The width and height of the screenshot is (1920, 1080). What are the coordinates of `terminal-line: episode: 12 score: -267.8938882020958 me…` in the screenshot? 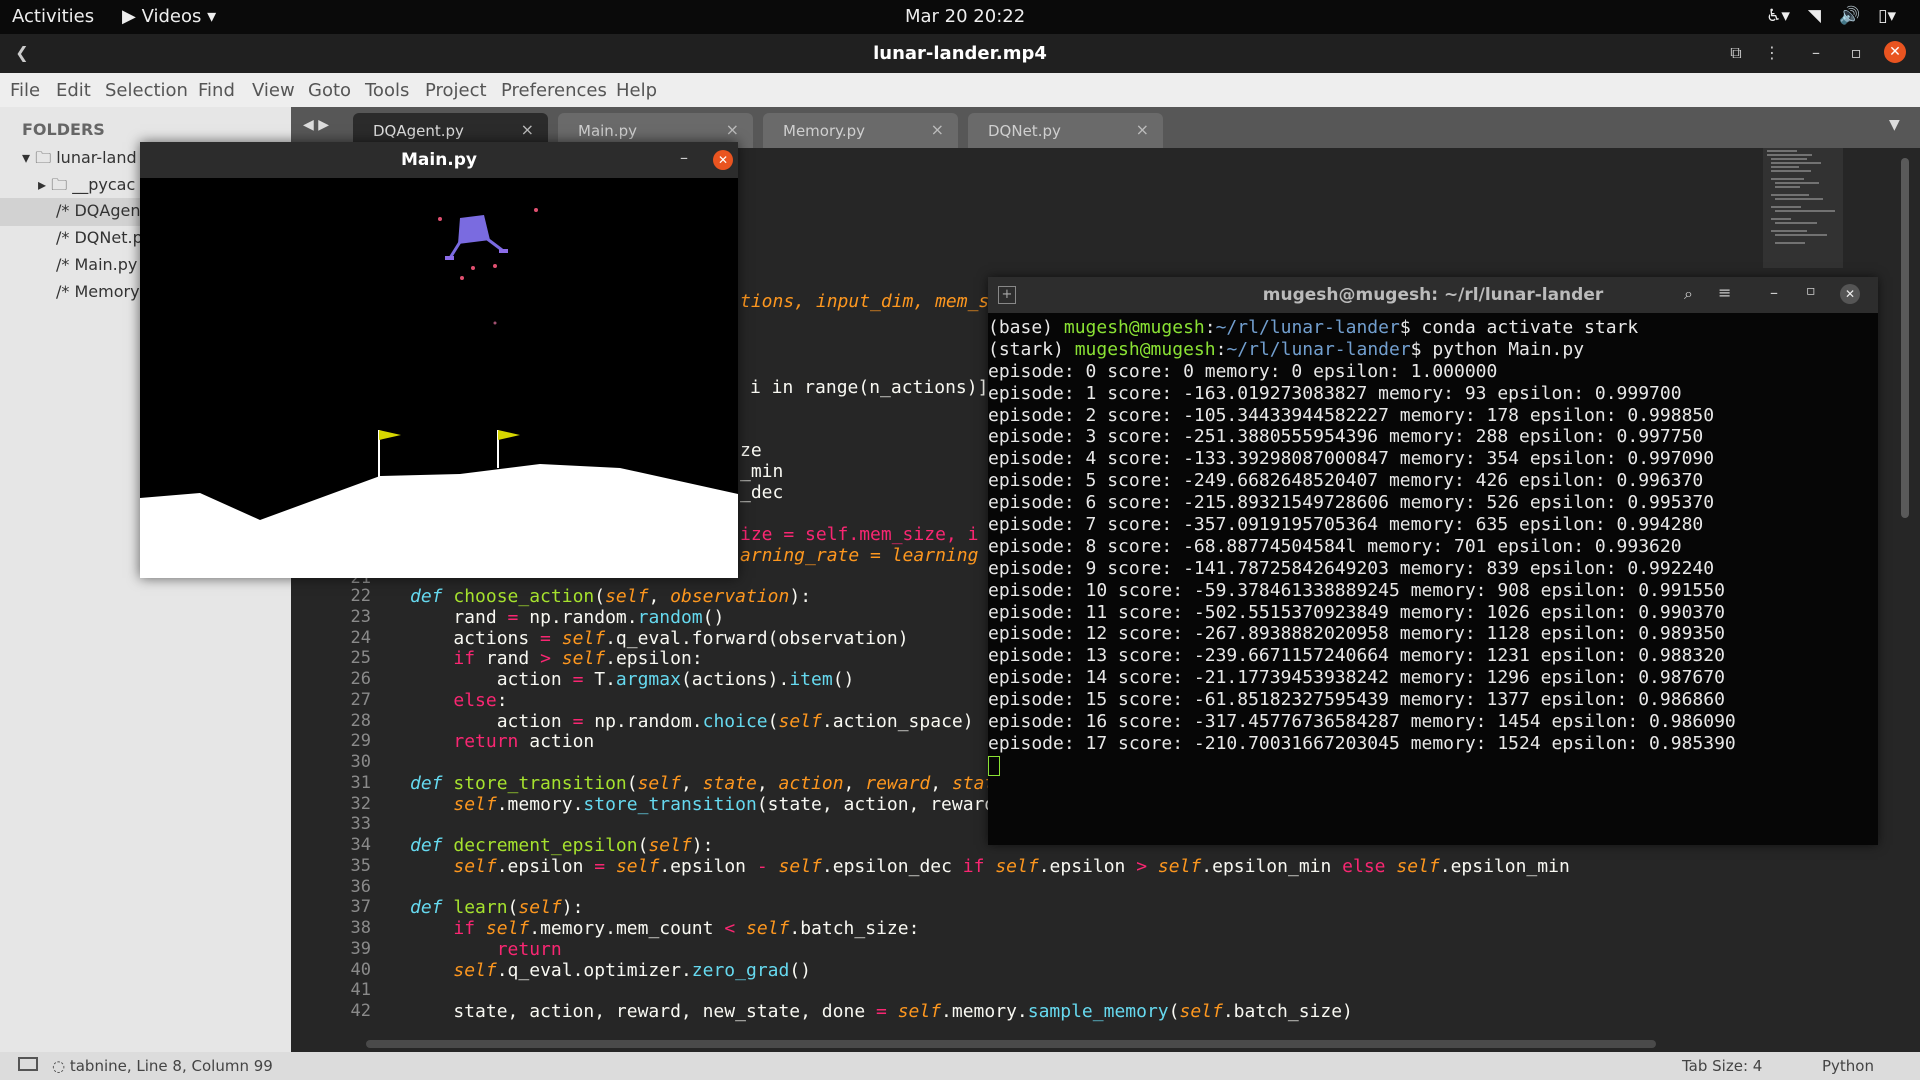 It's located at (1356, 634).